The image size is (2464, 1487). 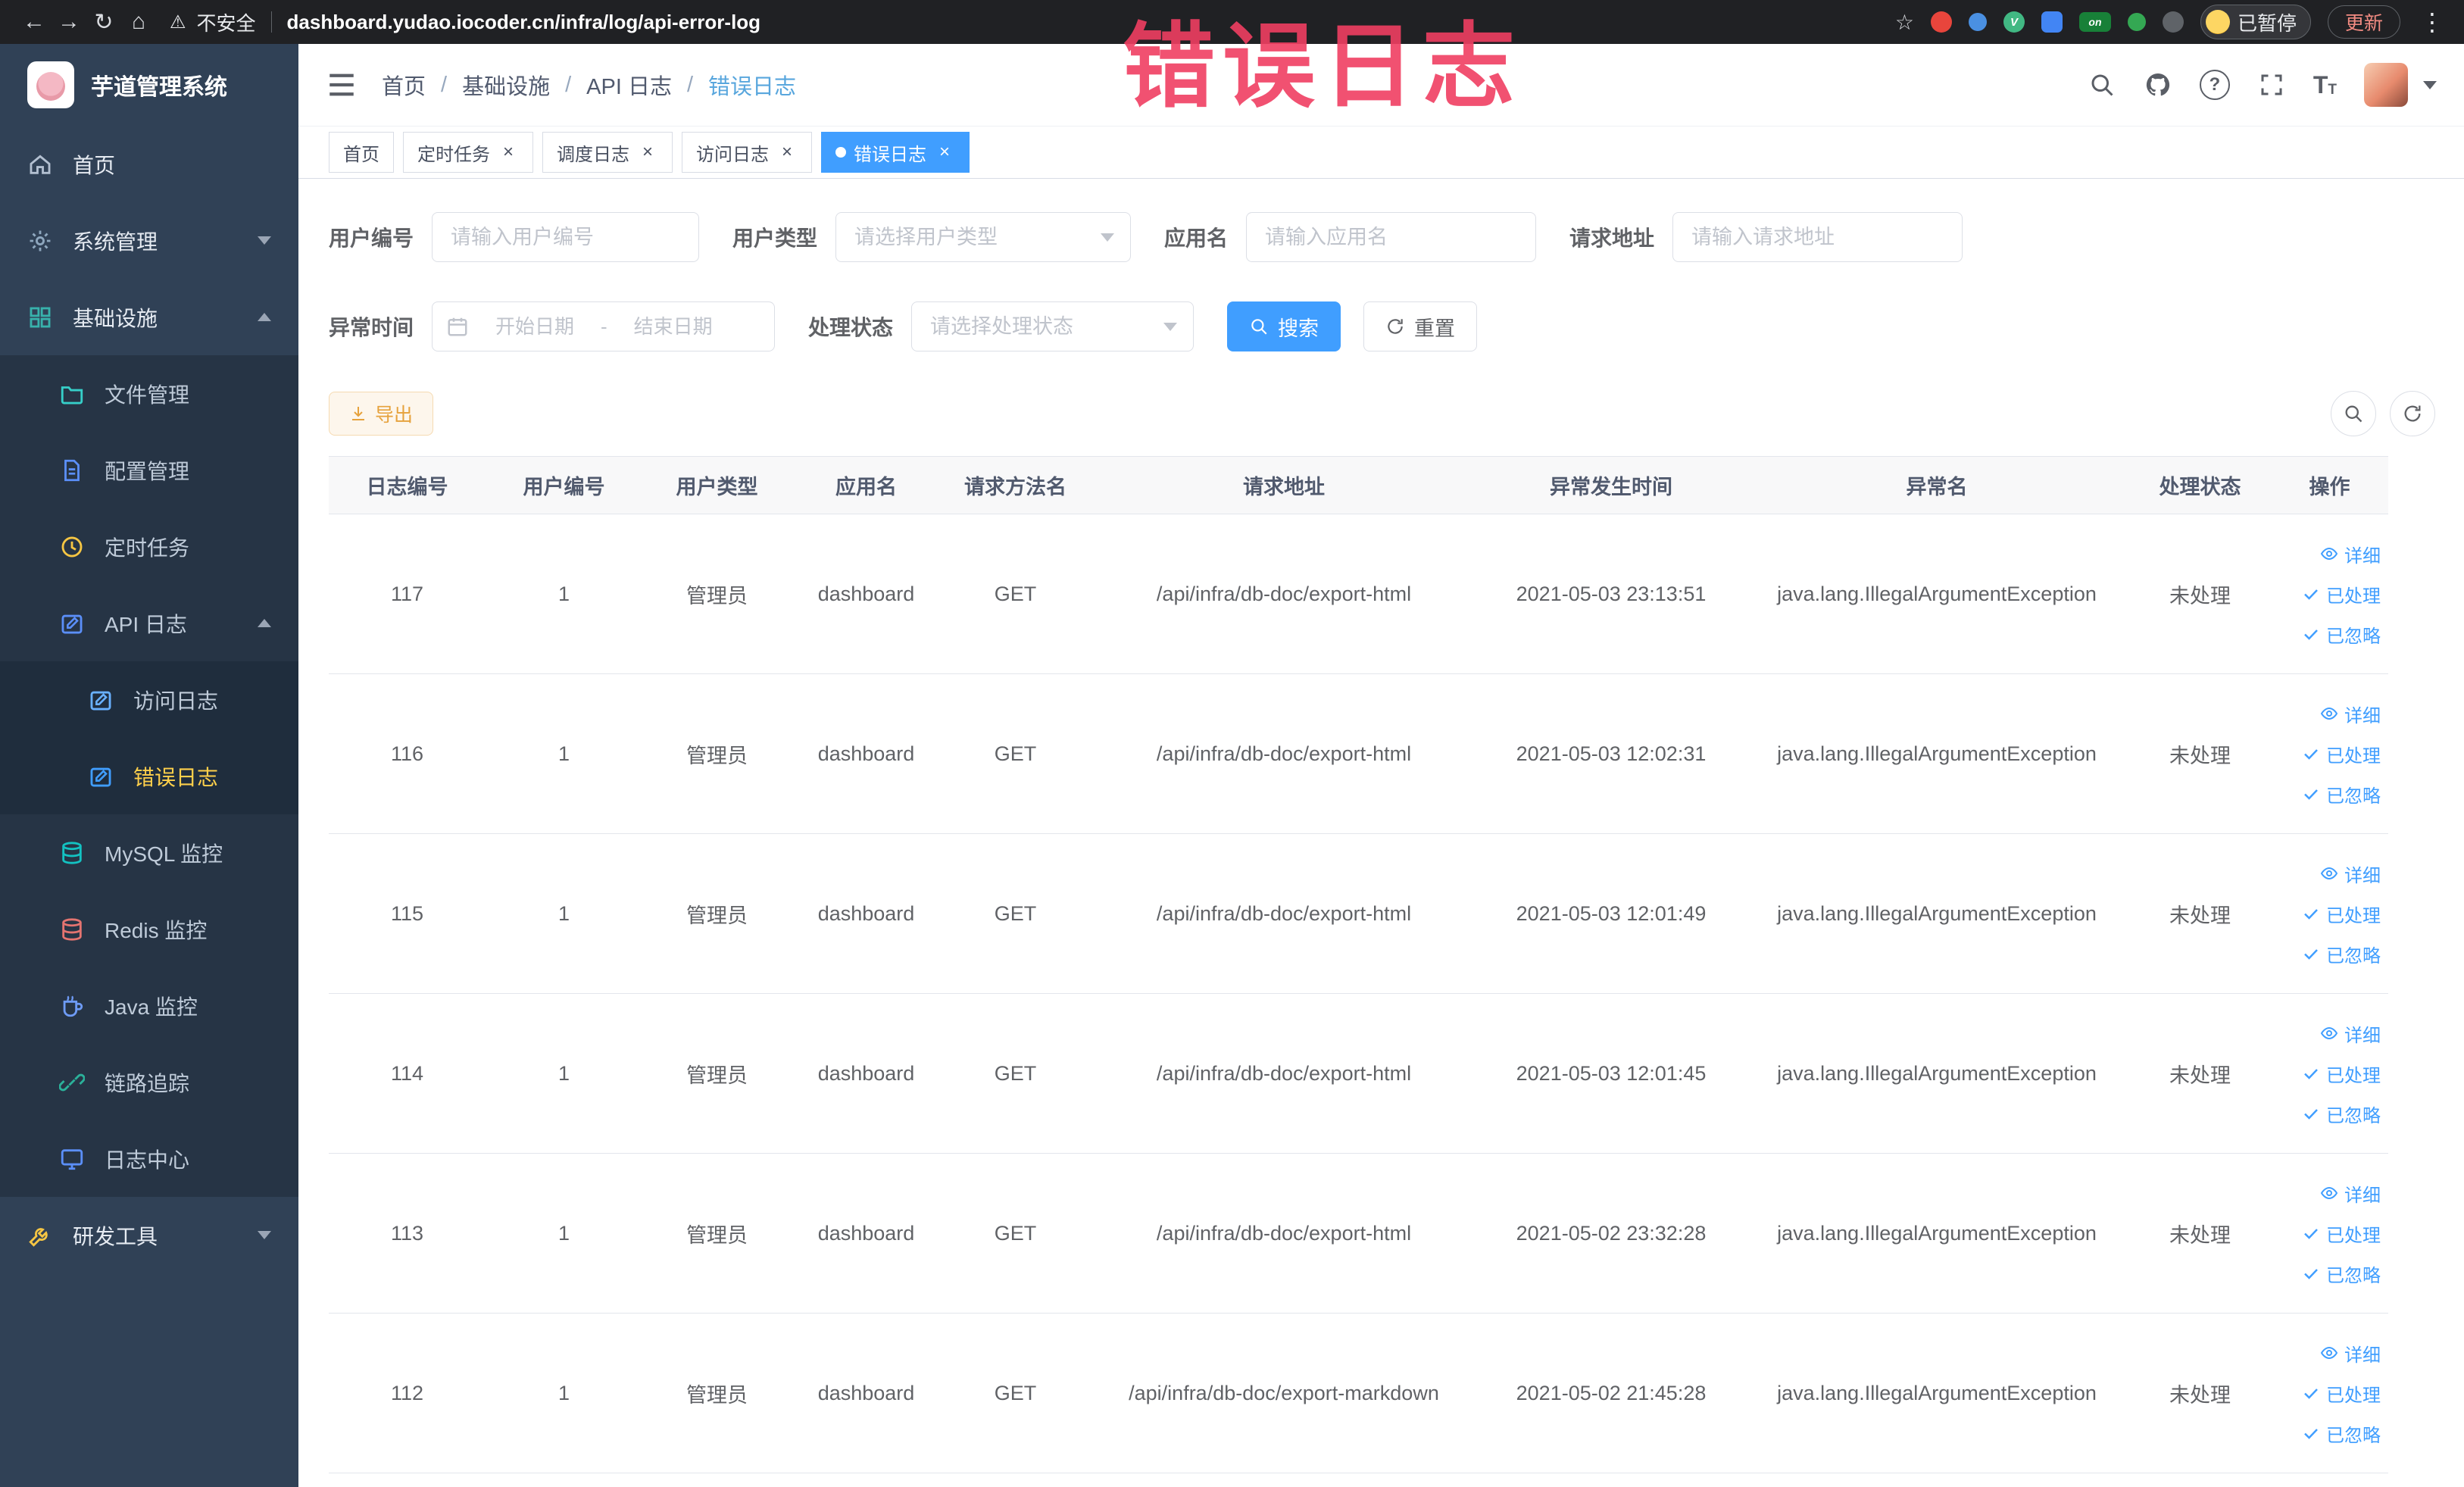 What do you see at coordinates (149, 1158) in the screenshot?
I see `sidebar-item-log-center: 日志中心` at bounding box center [149, 1158].